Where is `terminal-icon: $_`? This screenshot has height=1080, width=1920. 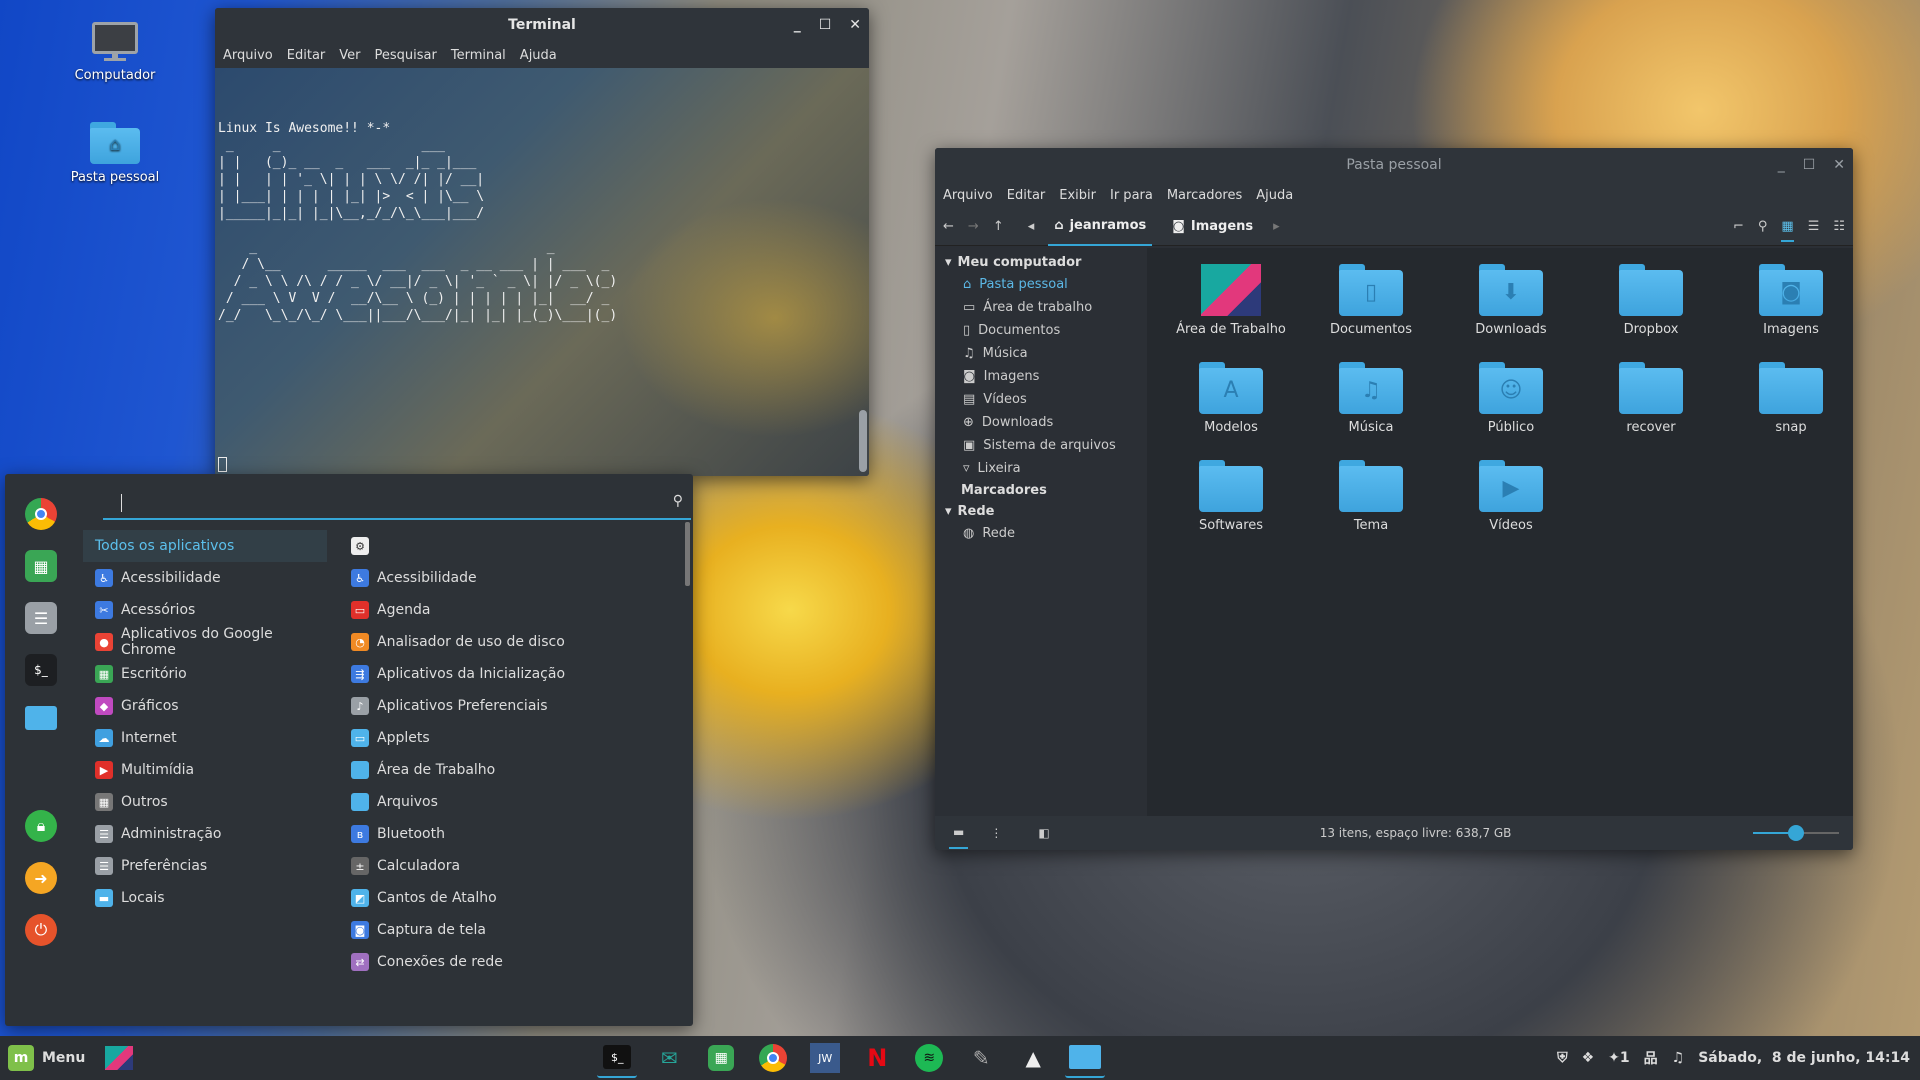
terminal-icon: $_ is located at coordinates (41, 670).